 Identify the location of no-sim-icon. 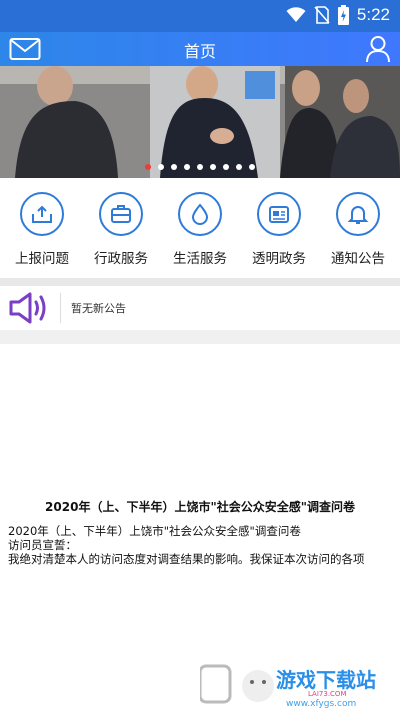
(322, 15).